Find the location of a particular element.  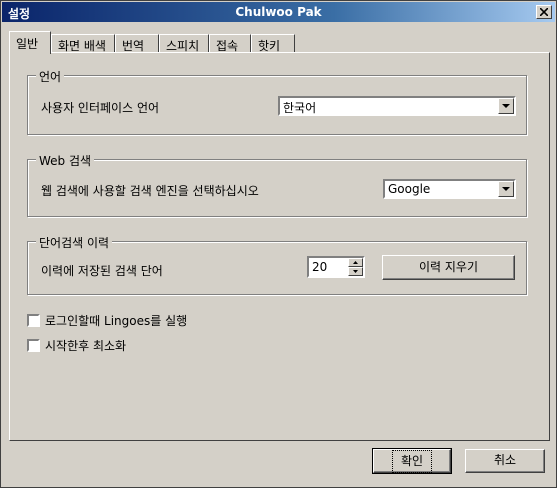

language-group-legend: 언어 is located at coordinates (50, 76).